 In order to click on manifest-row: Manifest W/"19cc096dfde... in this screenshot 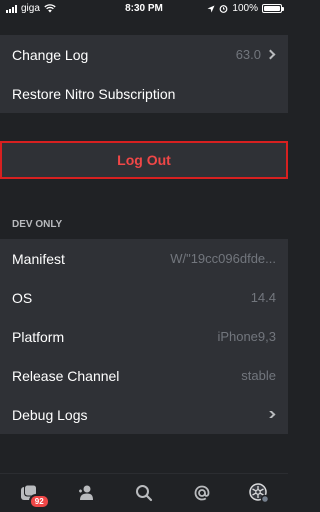, I will do `click(144, 258)`.